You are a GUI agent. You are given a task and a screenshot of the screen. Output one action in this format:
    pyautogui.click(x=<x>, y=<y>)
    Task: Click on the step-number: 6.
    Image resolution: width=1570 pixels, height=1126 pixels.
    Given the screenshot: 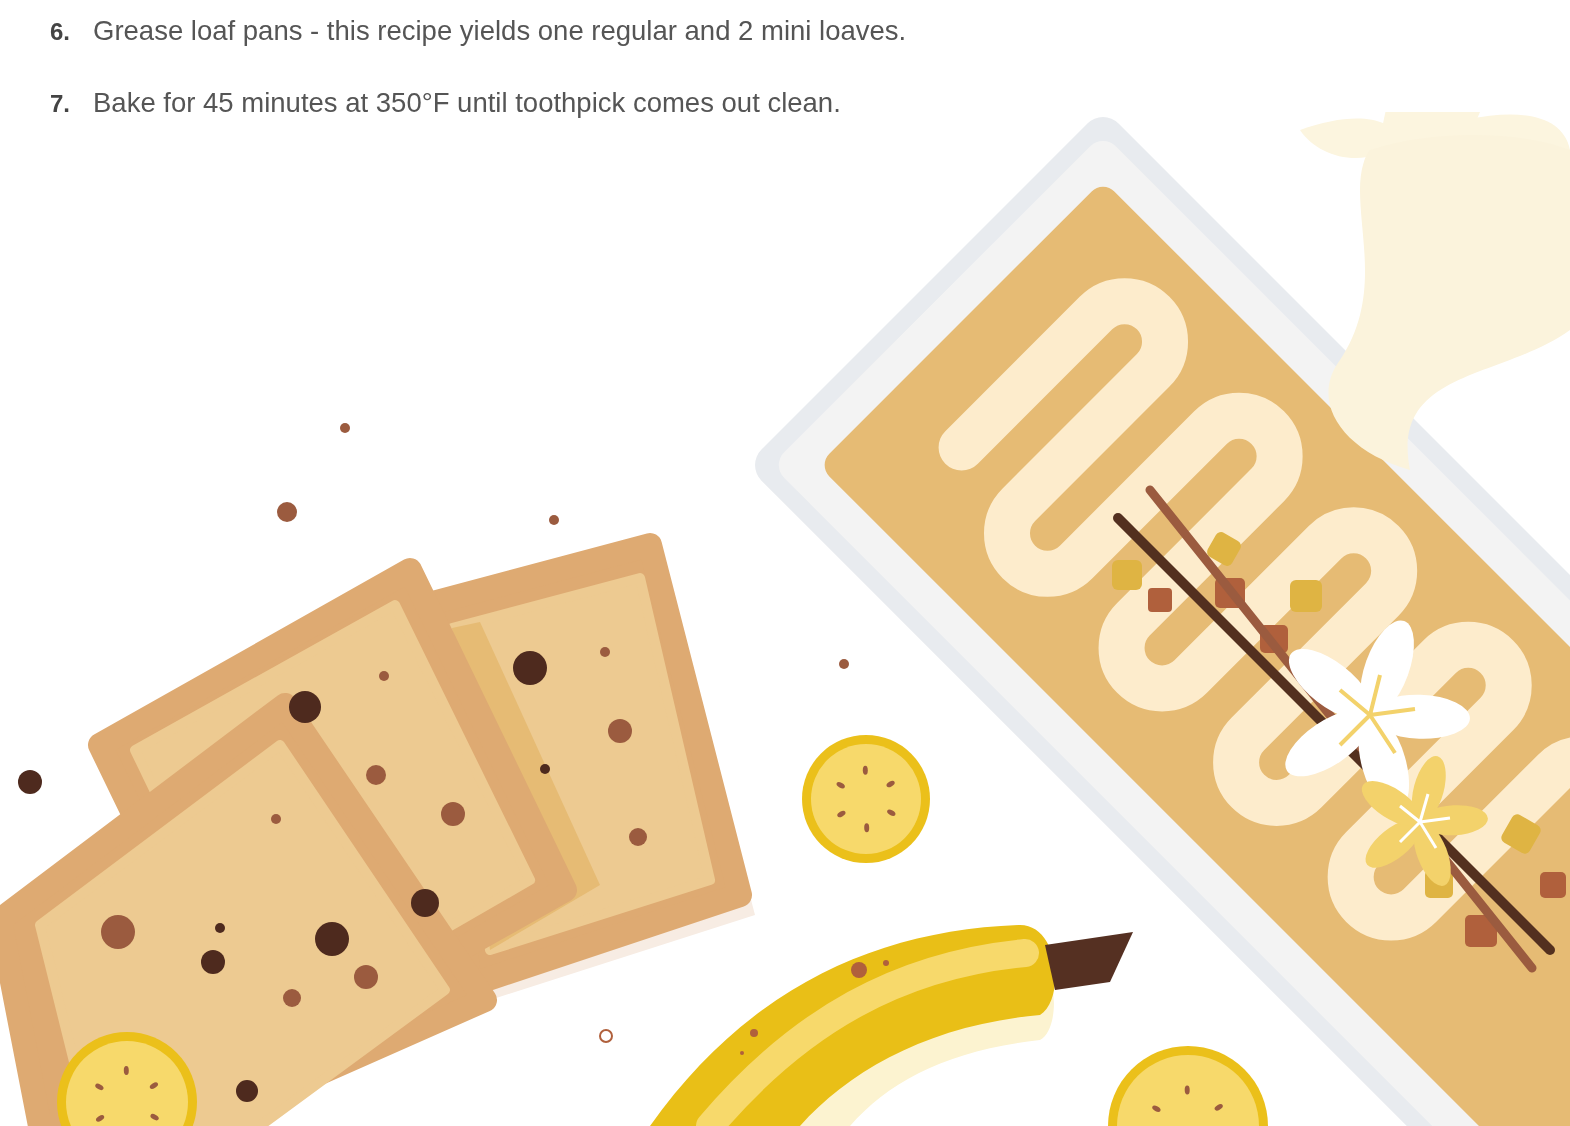 What is the action you would take?
    pyautogui.click(x=60, y=32)
    